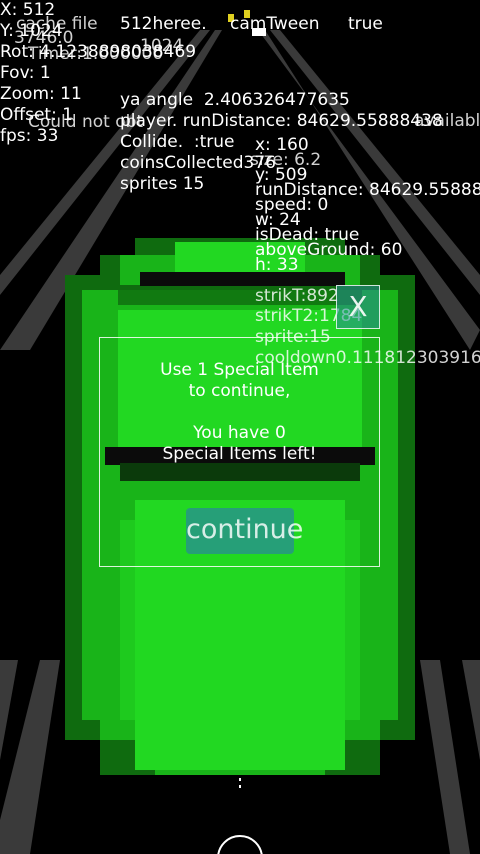 The height and width of the screenshot is (854, 480). What do you see at coordinates (447, 121) in the screenshot?
I see `debug-available: available` at bounding box center [447, 121].